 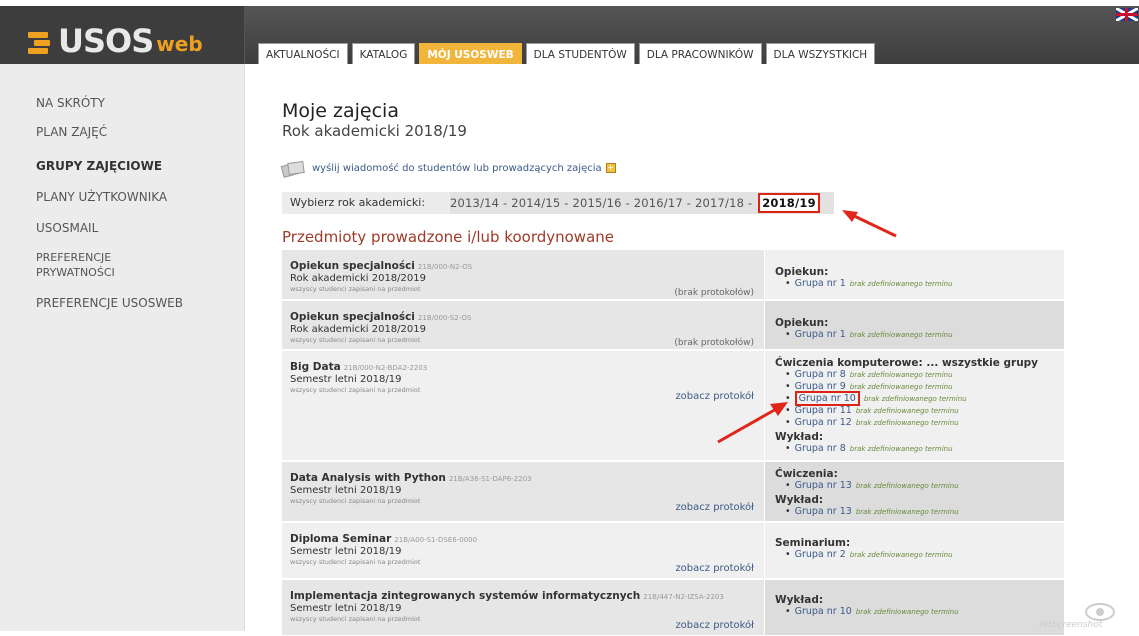 What do you see at coordinates (982, 363) in the screenshot?
I see `all-groups-link: ... wszystkie grupy` at bounding box center [982, 363].